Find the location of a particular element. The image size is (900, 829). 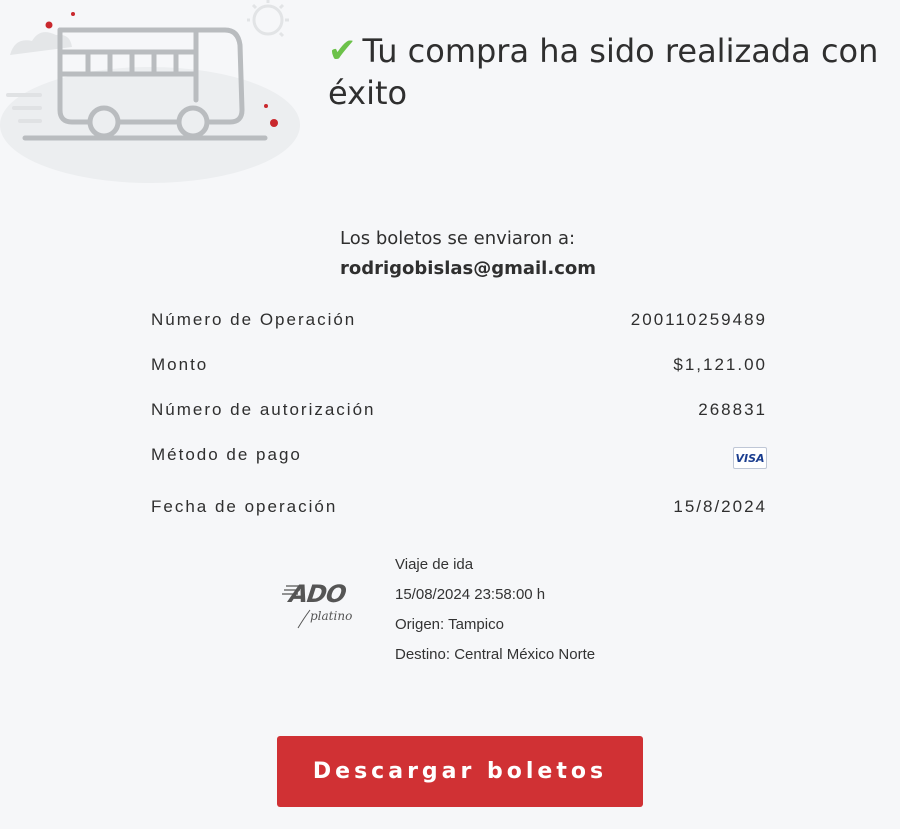

svg-text: platino is located at coordinates (331, 616).